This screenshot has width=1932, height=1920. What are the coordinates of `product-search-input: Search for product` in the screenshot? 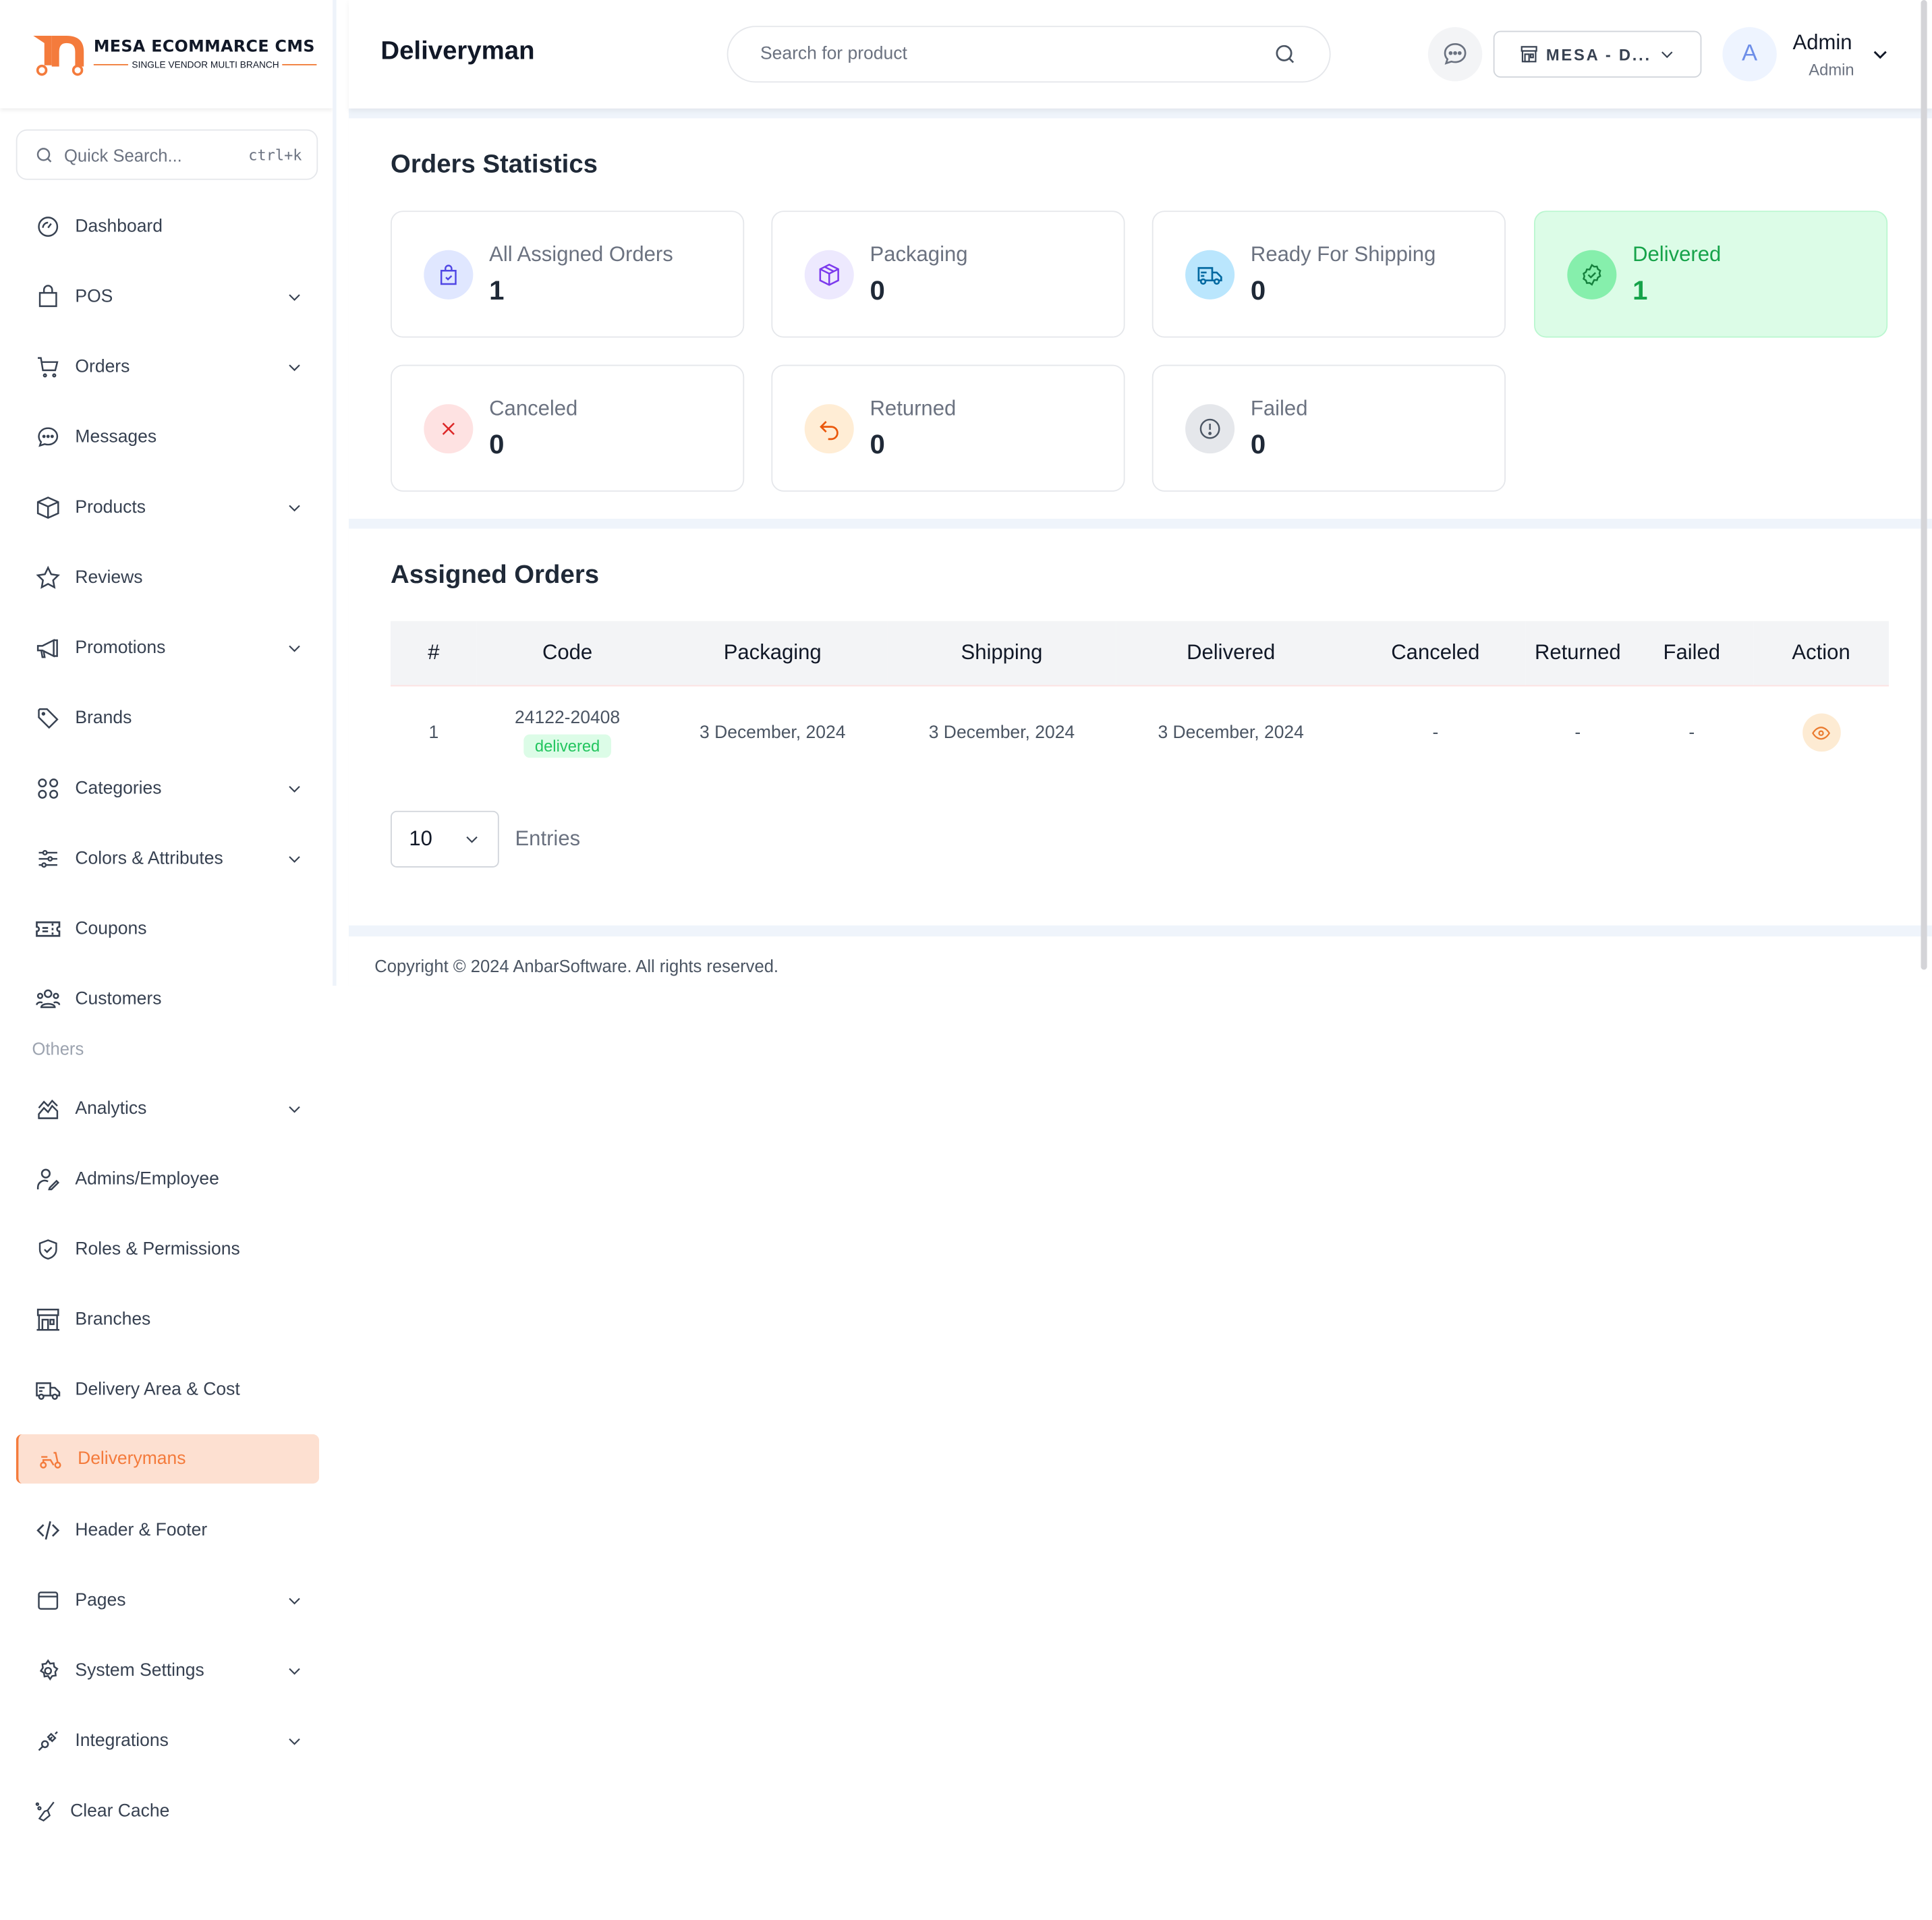 It's located at (1029, 54).